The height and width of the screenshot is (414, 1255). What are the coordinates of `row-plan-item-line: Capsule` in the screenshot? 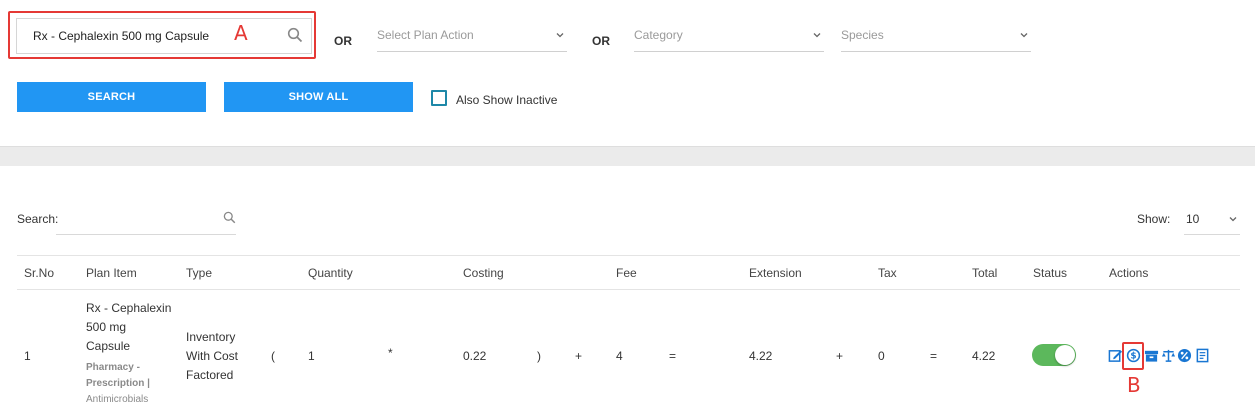 It's located at (108, 346).